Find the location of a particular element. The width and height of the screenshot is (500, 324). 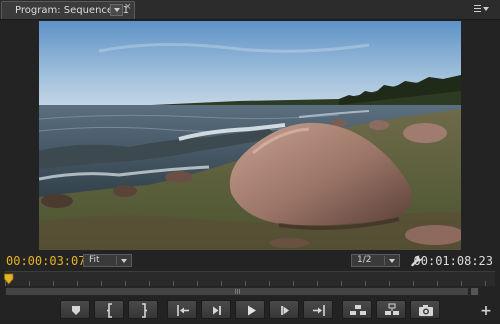

step-back-icon is located at coordinates (217, 310).